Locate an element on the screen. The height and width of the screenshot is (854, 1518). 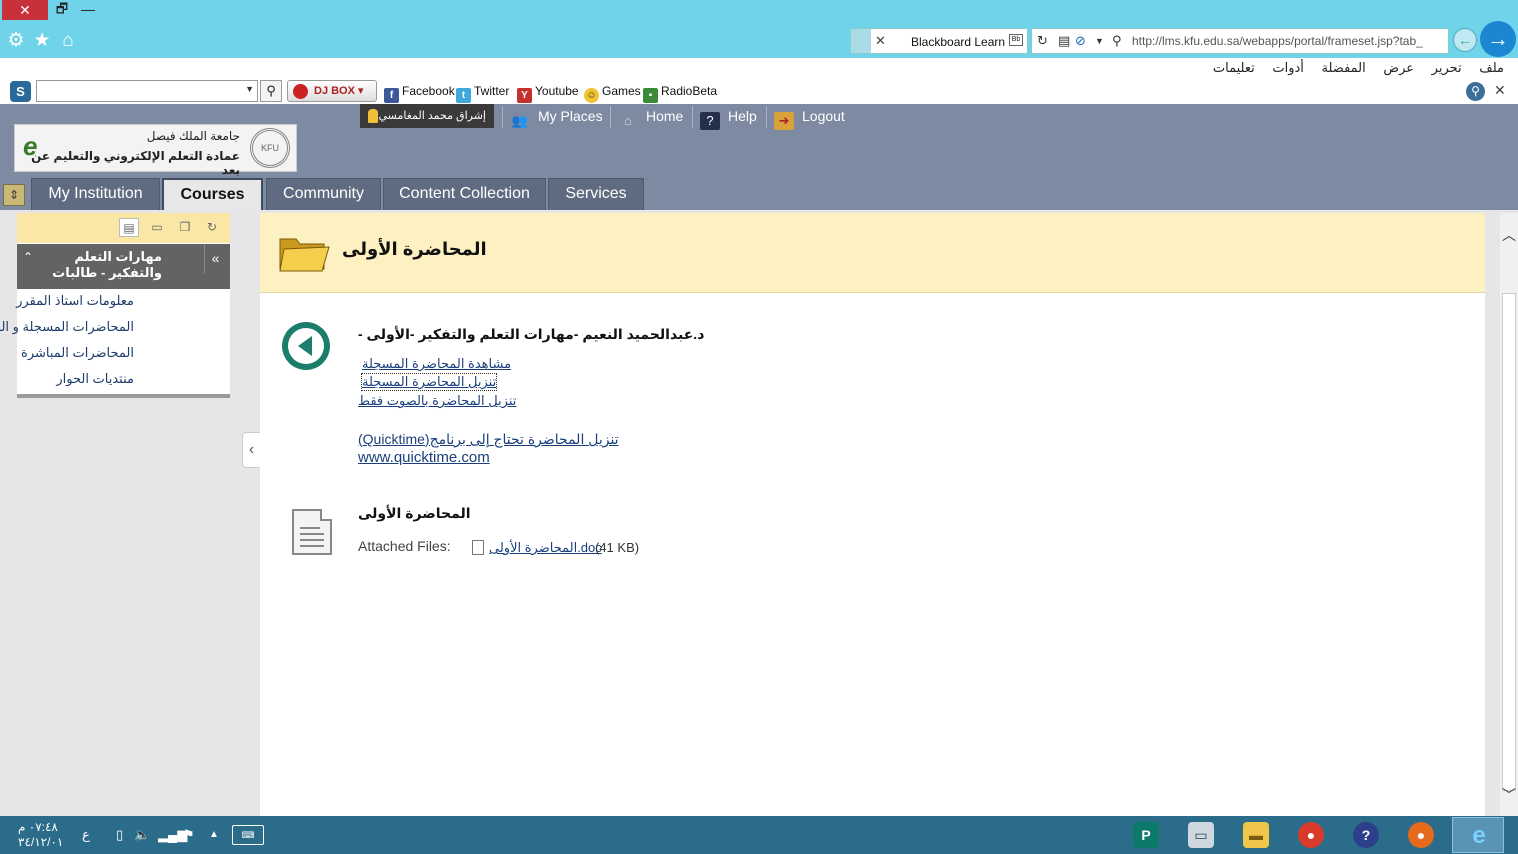
taskbar-chrome: ● is located at coordinates (1311, 835).